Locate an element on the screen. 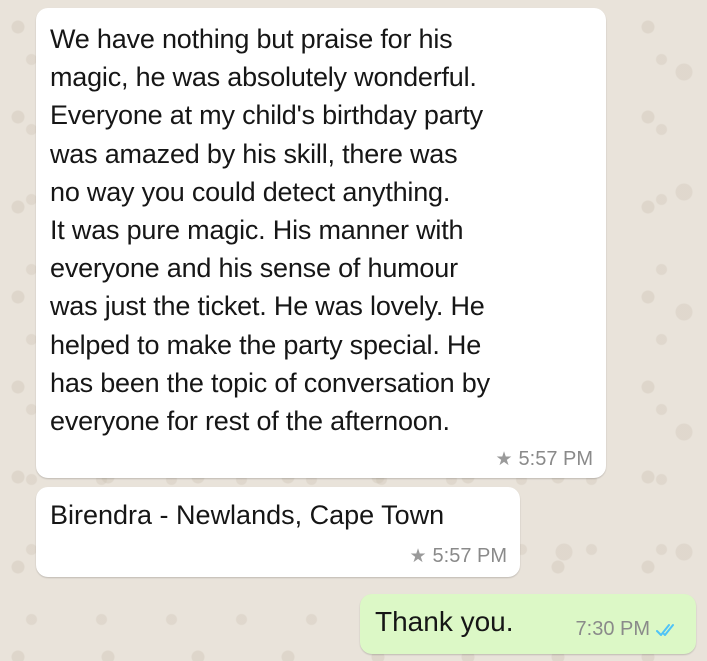 Image resolution: width=707 pixels, height=661 pixels. message-line: has been the topic of conversation by is located at coordinates (270, 382).